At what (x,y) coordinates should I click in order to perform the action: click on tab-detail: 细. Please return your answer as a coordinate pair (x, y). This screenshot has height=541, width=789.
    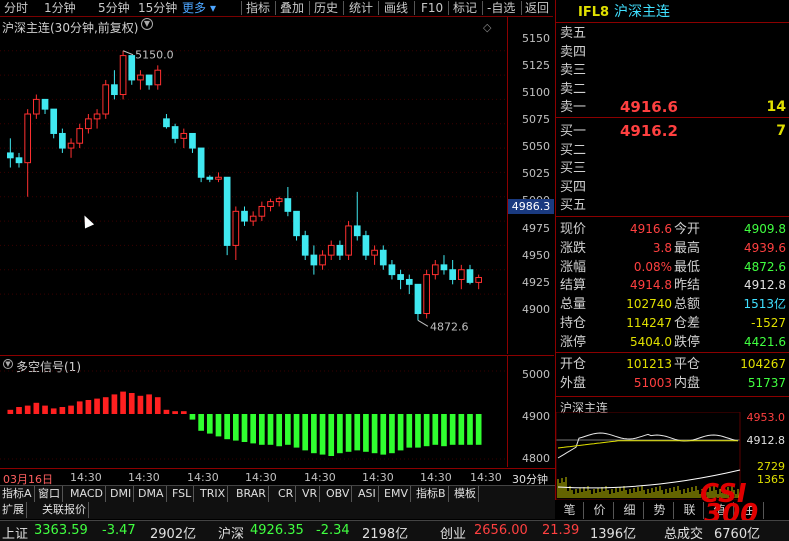
    Looking at the image, I should click on (630, 510).